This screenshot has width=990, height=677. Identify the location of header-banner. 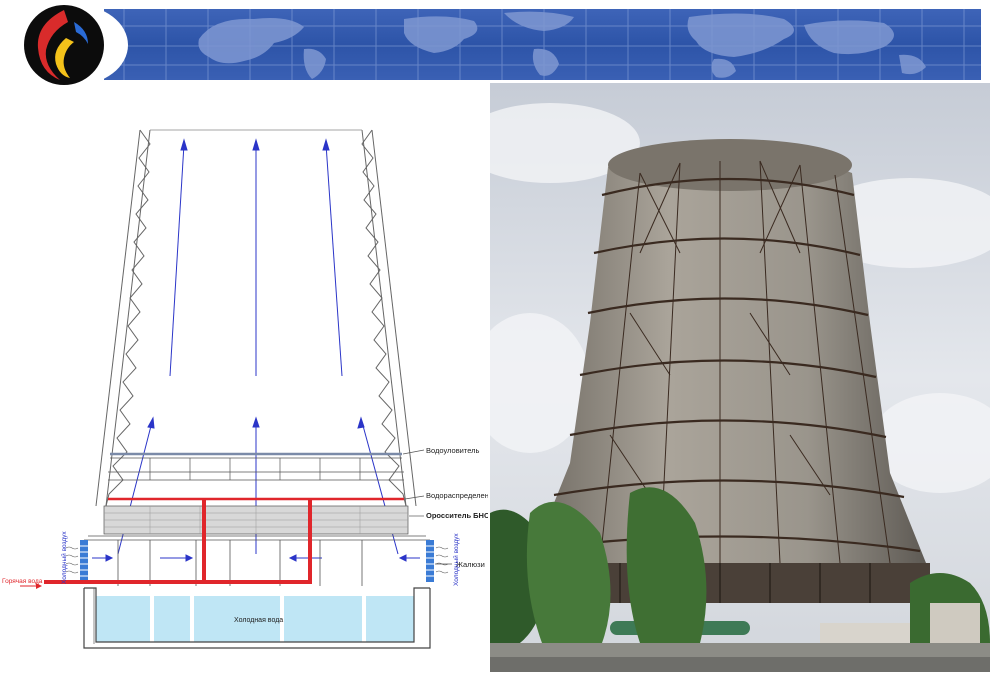
(495, 45).